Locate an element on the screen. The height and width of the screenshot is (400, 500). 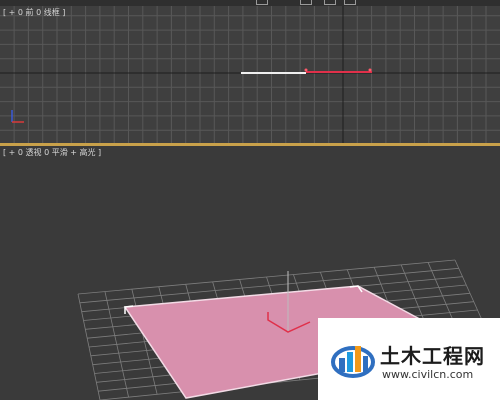
watermark: 土木工程网 www.civilcn.com is located at coordinates (409, 359).